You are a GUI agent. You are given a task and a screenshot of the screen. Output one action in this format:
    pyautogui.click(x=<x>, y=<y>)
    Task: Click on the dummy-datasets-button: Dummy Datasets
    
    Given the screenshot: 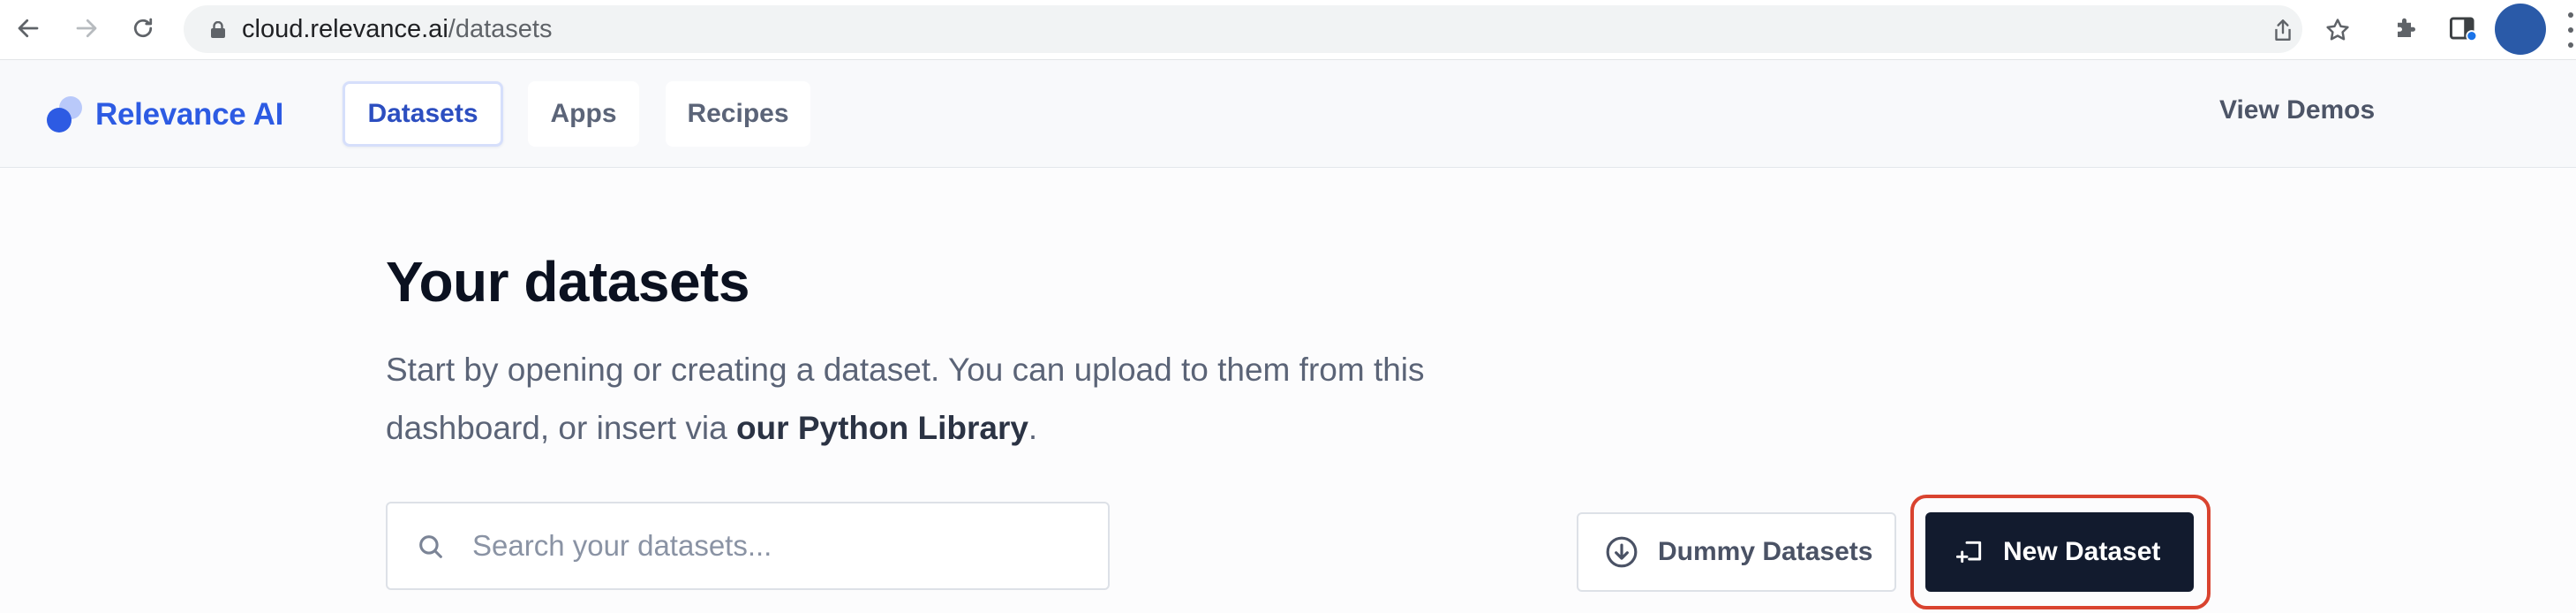 What is the action you would take?
    pyautogui.click(x=1737, y=552)
    